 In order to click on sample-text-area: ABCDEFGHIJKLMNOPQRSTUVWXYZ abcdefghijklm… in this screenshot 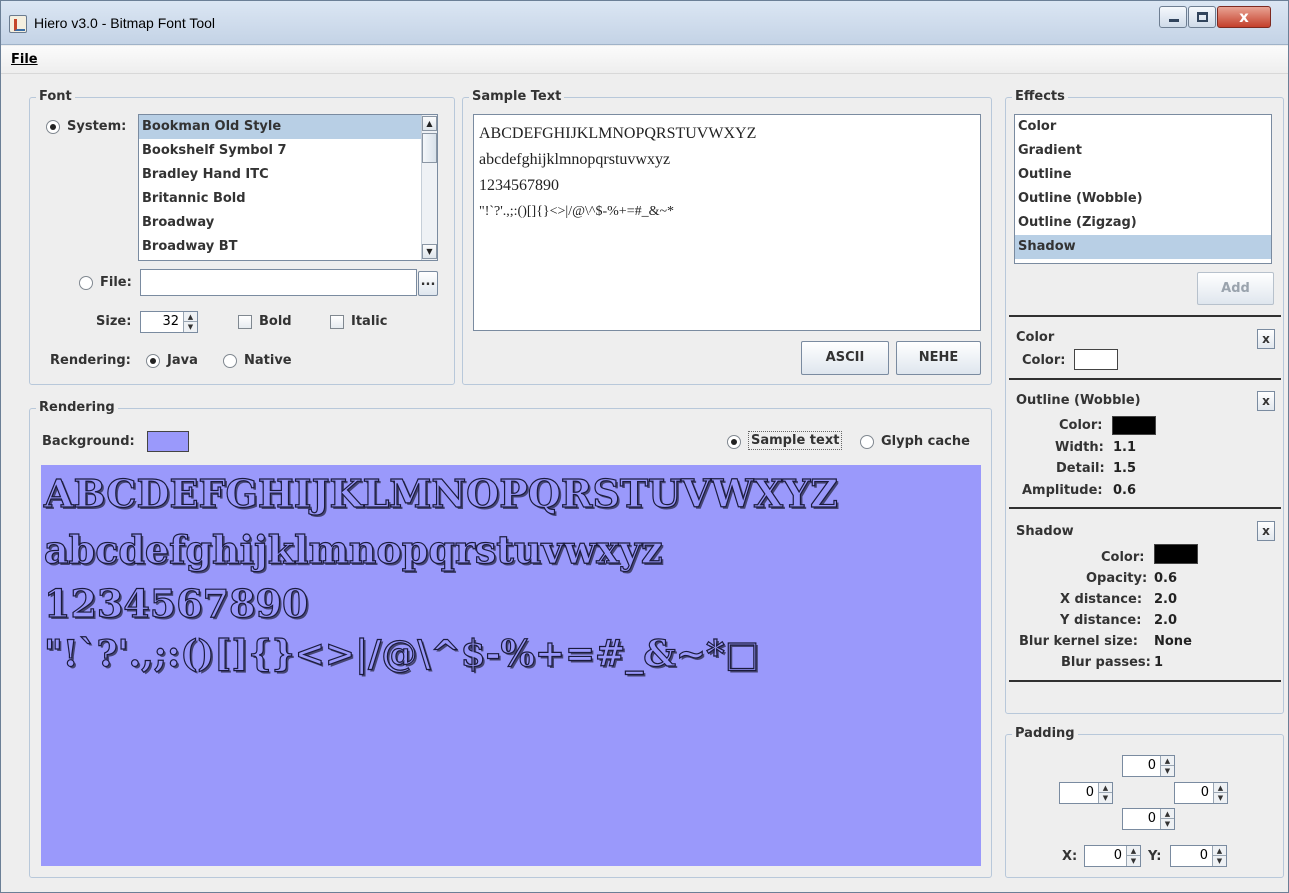, I will do `click(727, 222)`.